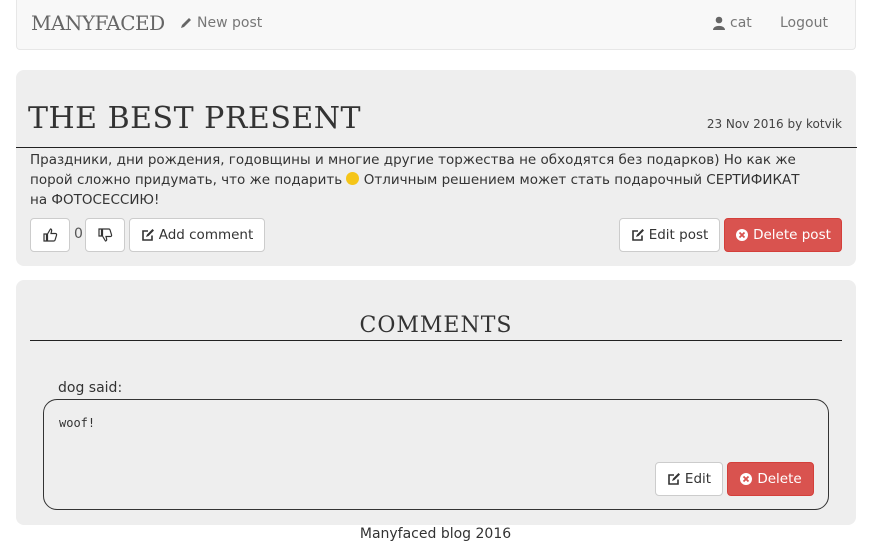 The height and width of the screenshot is (546, 871). I want to click on add-comment-button: Add comment, so click(197, 235).